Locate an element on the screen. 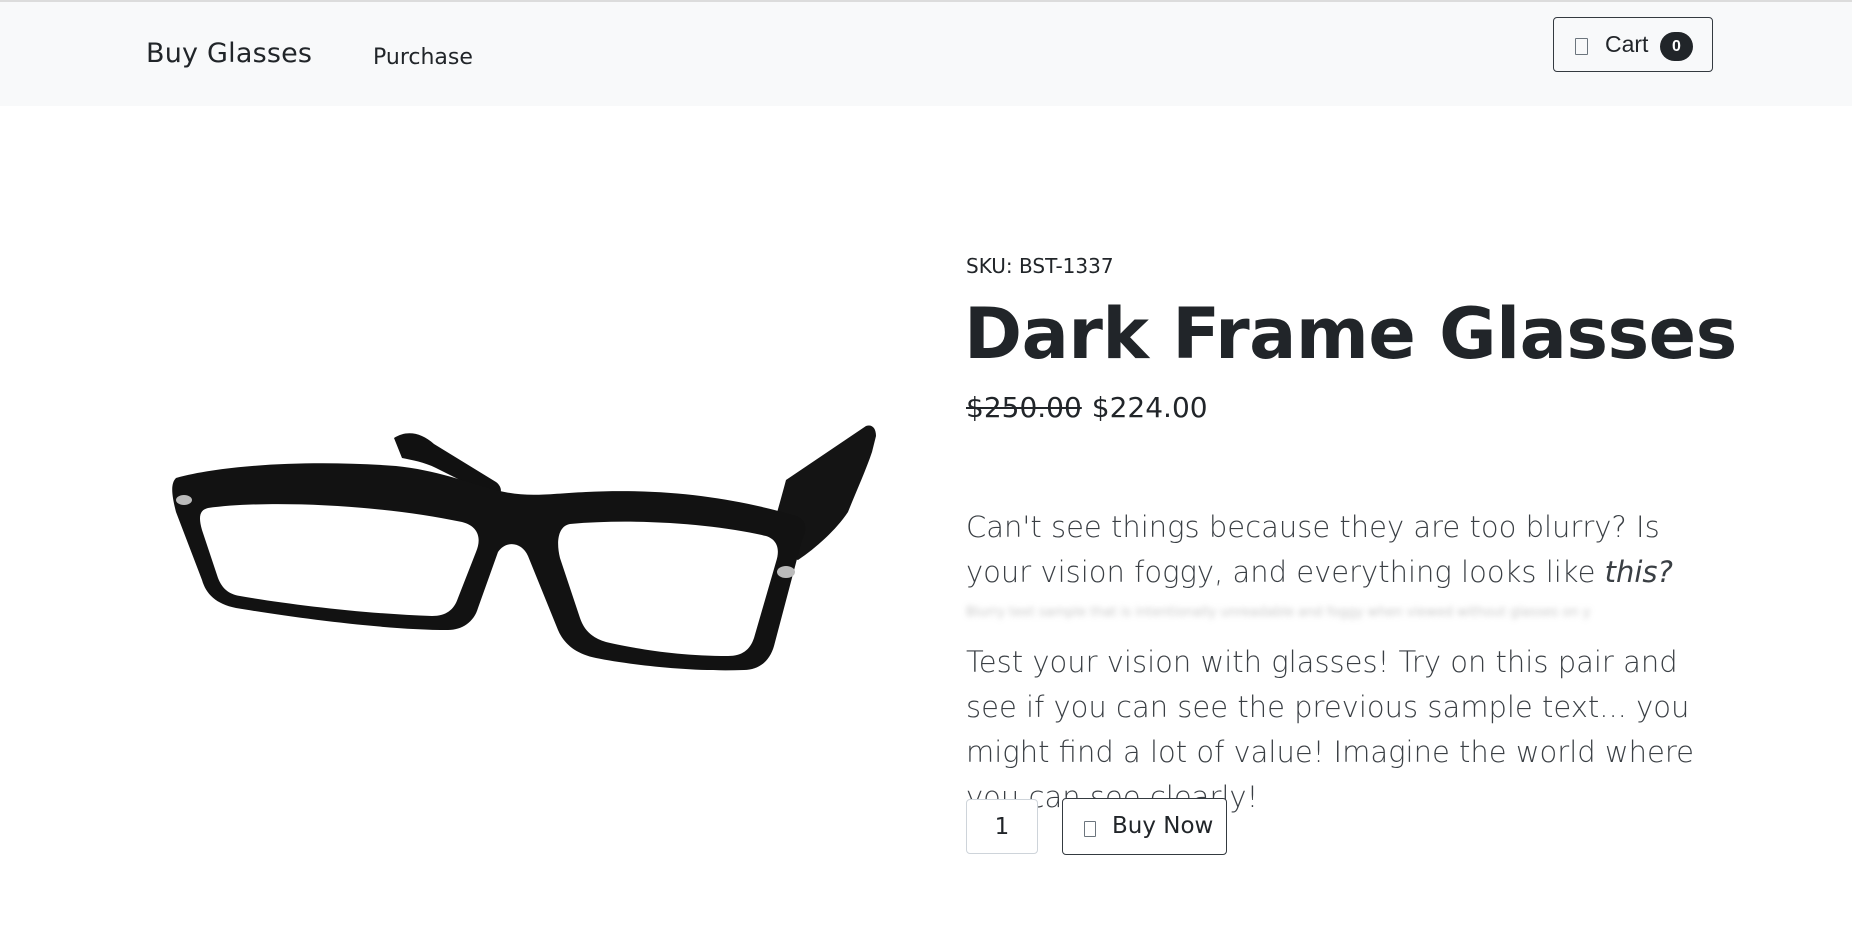  cart-count-badge: 0 is located at coordinates (1676, 46).